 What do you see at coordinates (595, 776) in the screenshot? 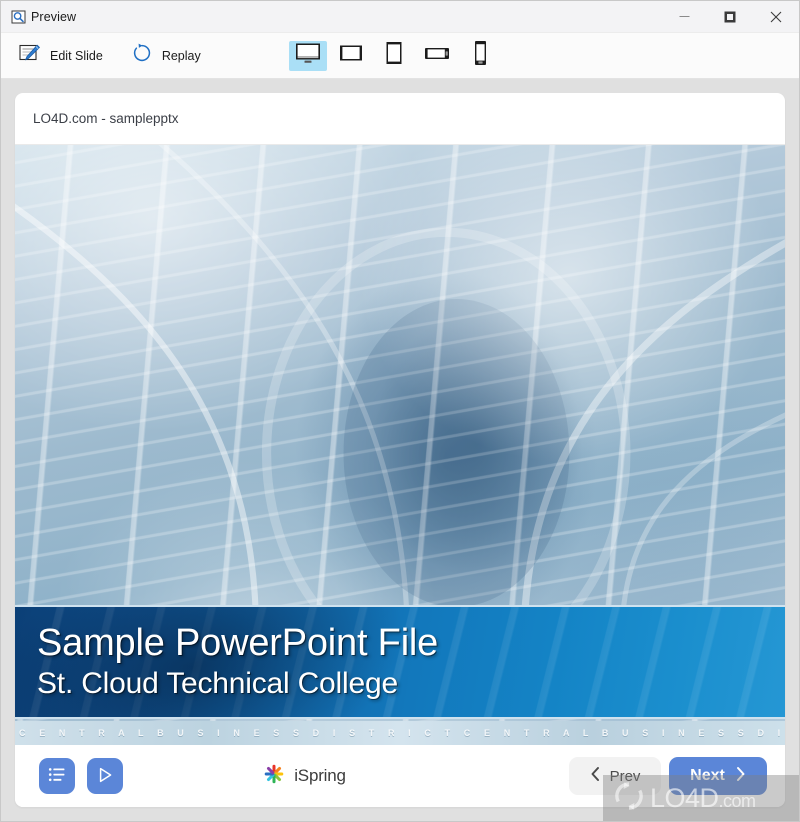
I see `chevron-left-icon` at bounding box center [595, 776].